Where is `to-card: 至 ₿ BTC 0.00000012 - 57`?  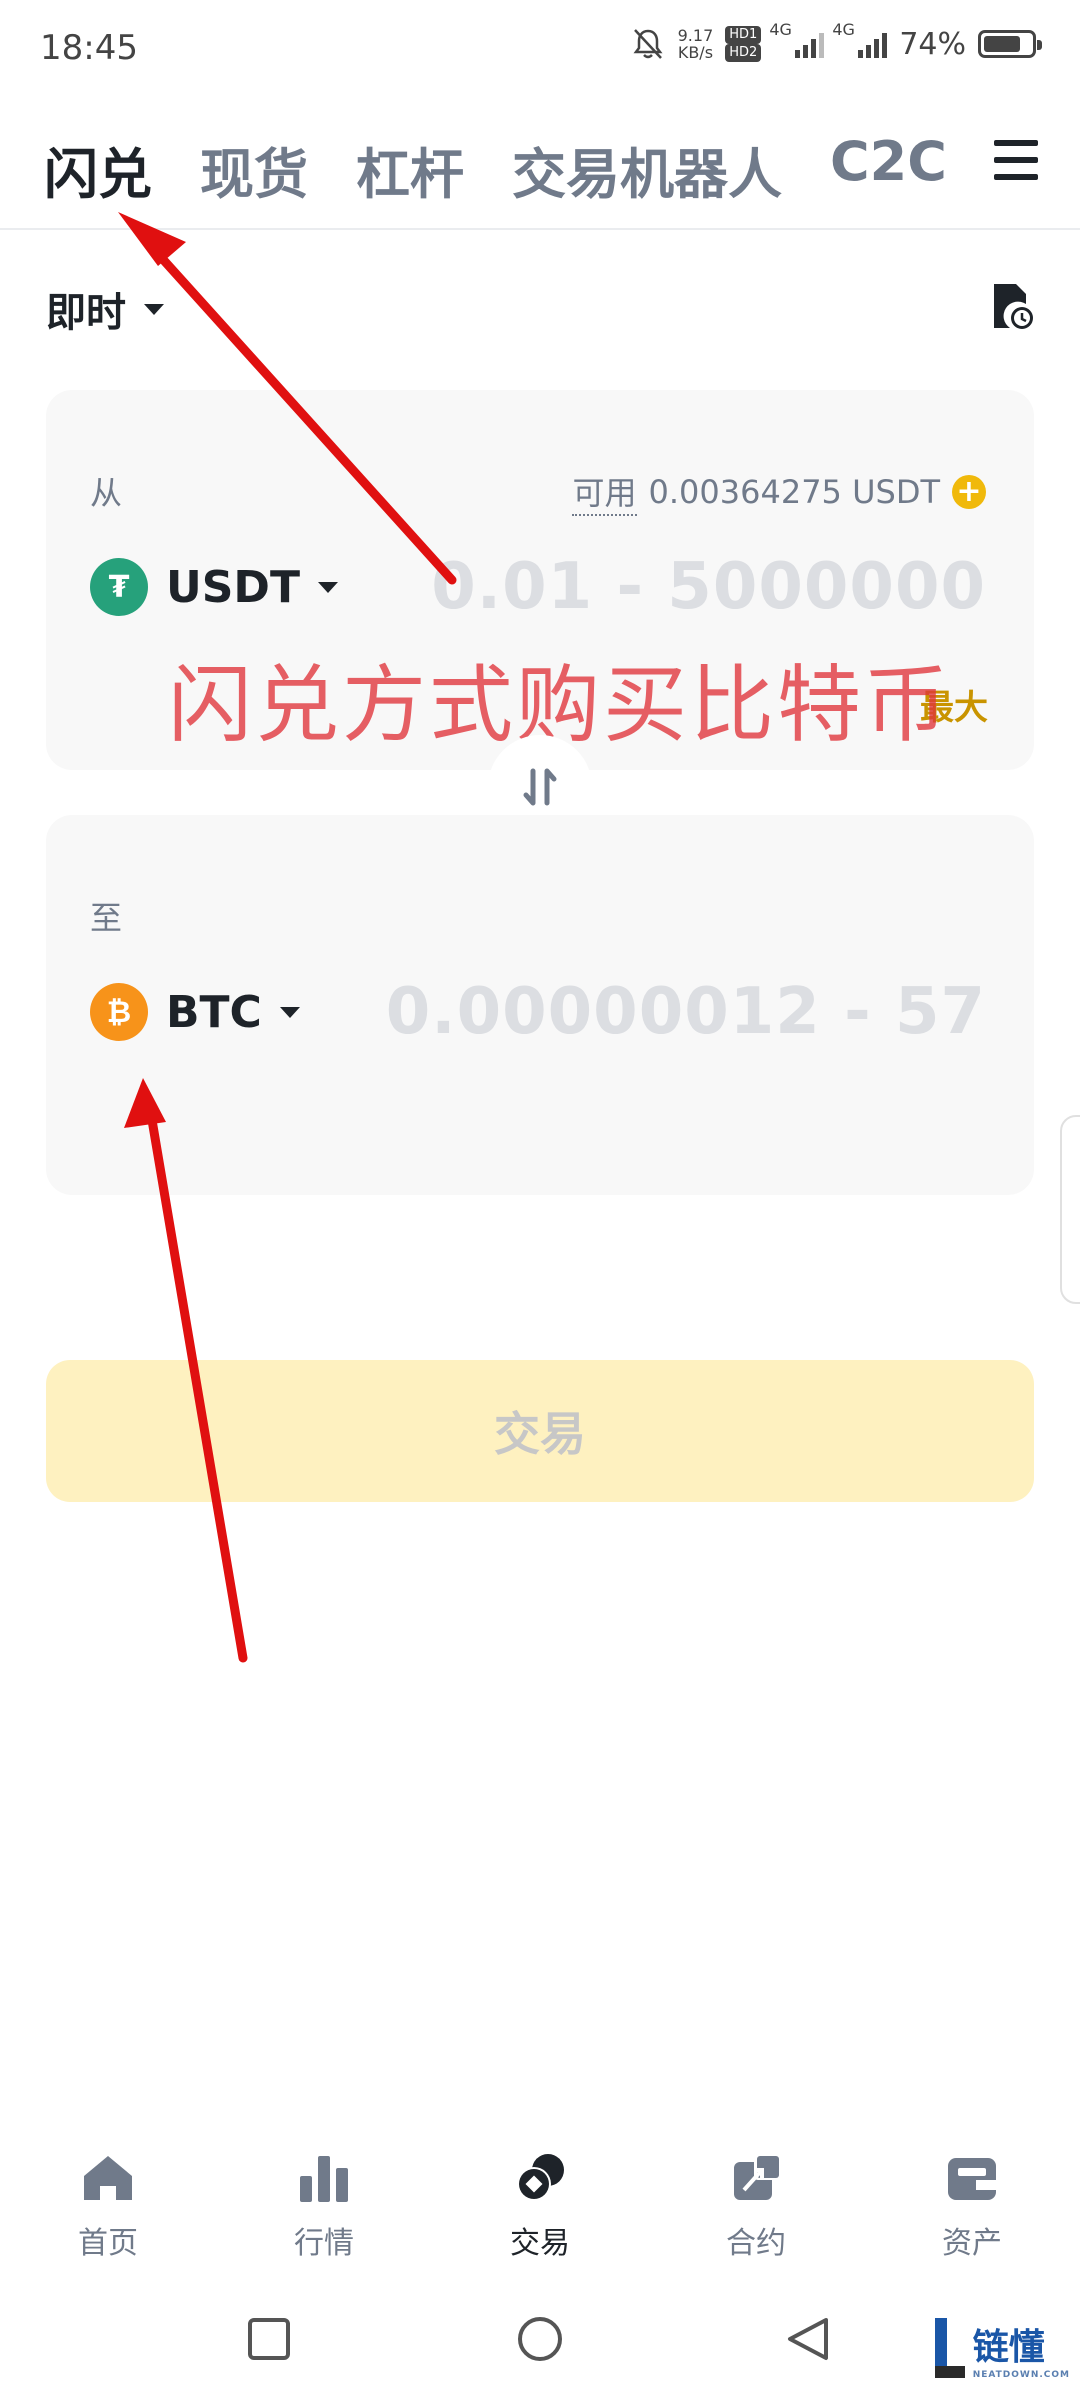
to-card: 至 ₿ BTC 0.00000012 - 57 is located at coordinates (540, 1005).